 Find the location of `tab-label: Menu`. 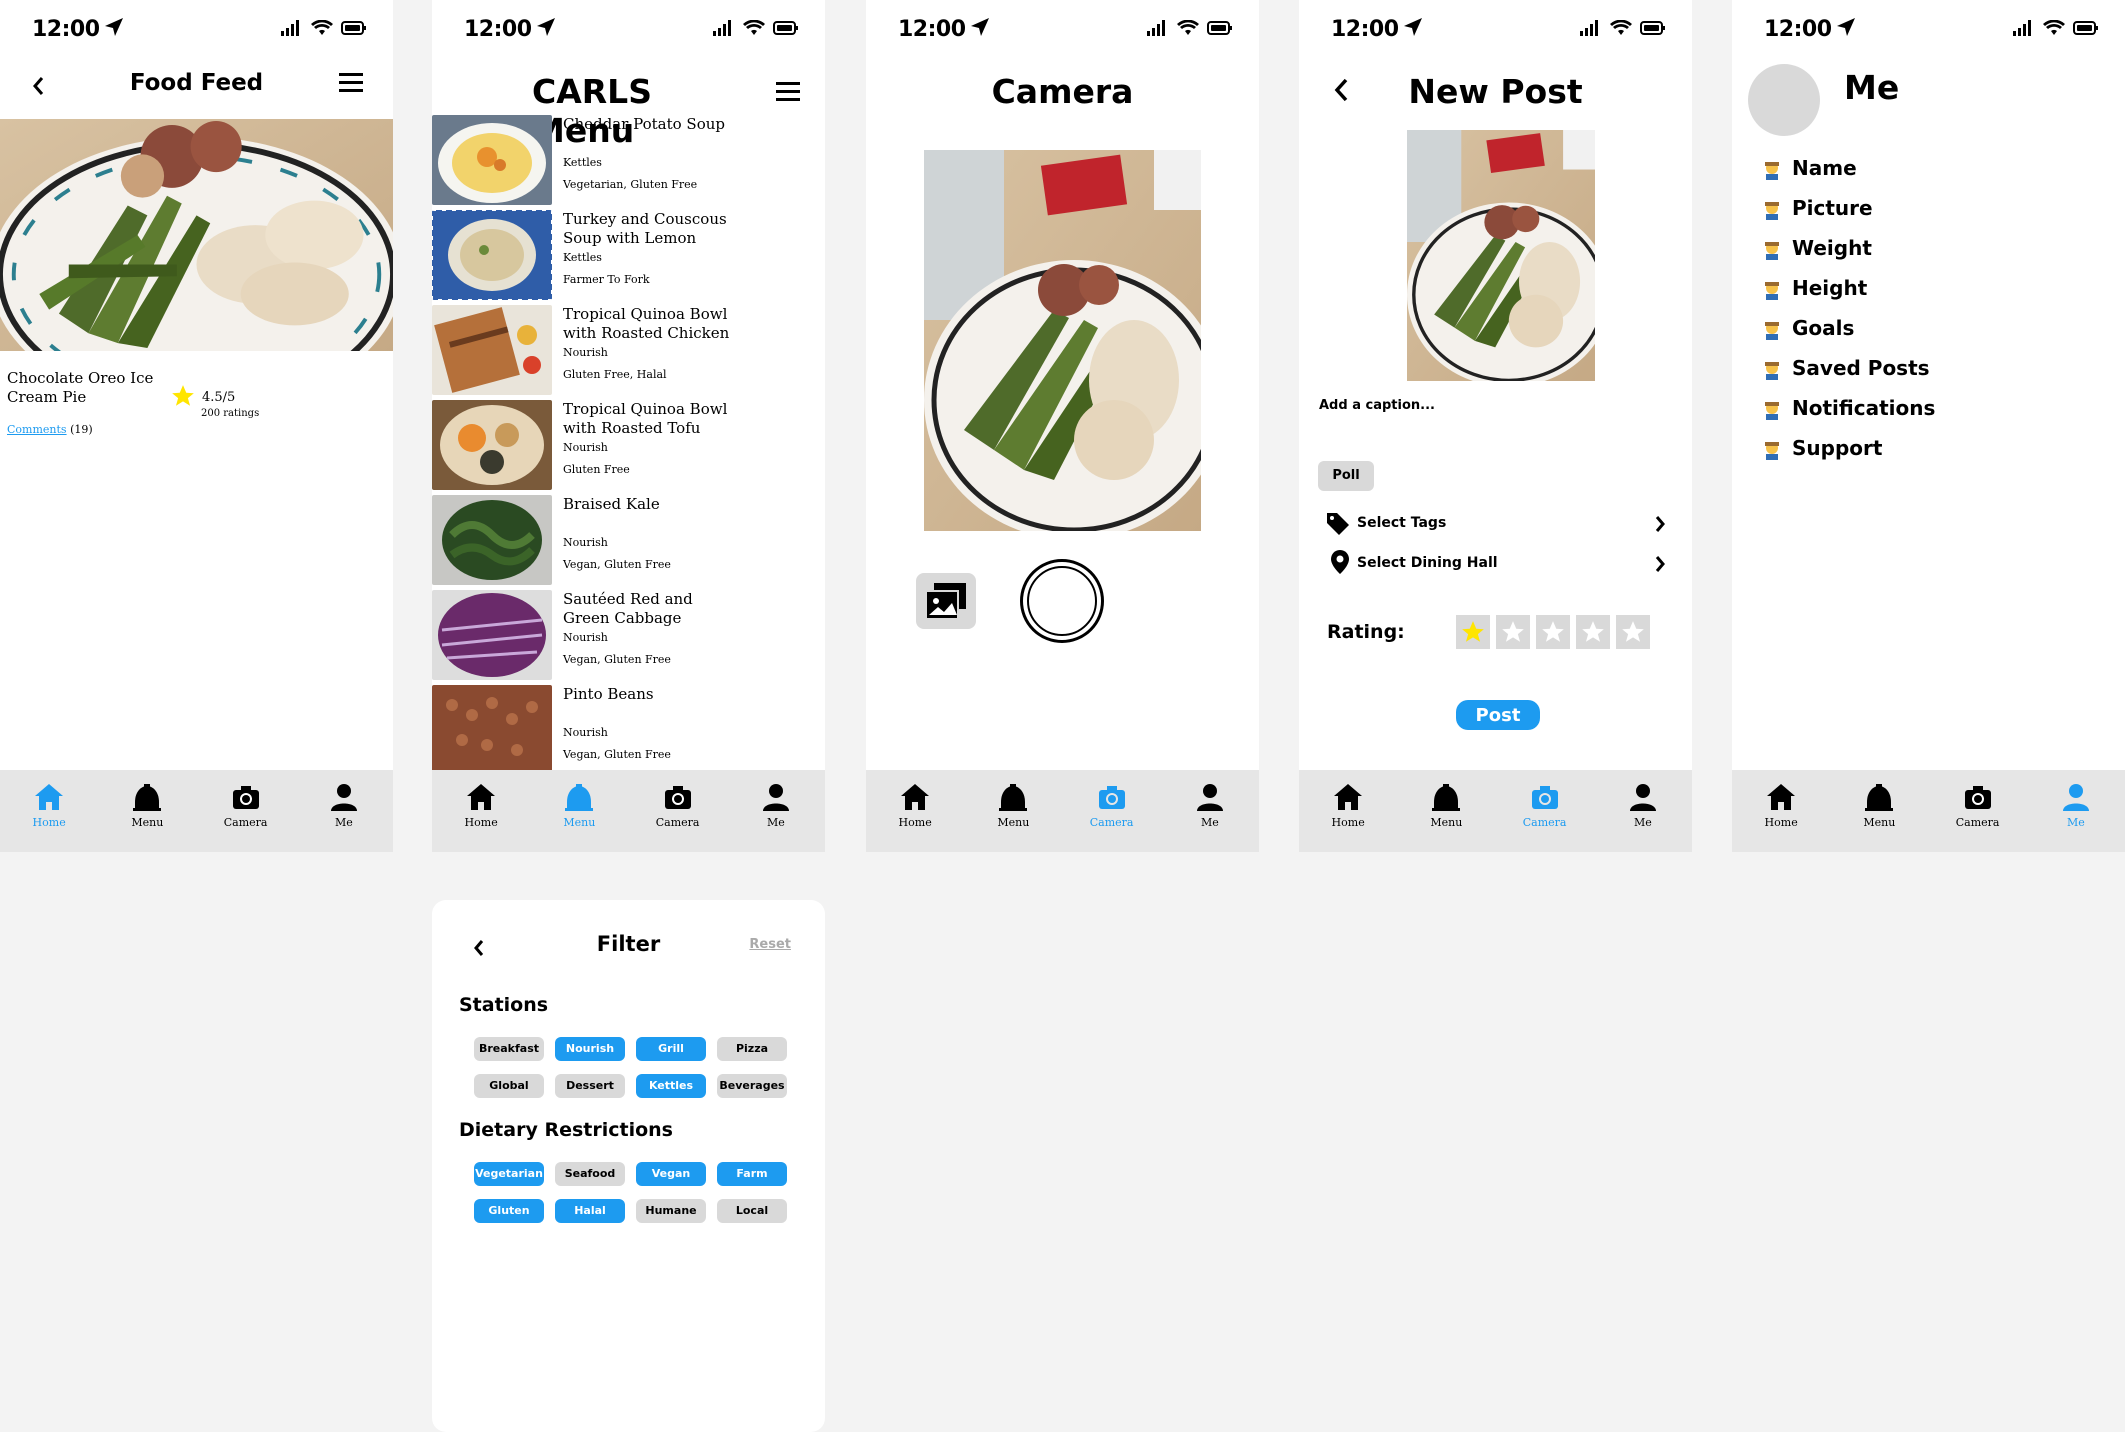

tab-label: Menu is located at coordinates (1879, 822).